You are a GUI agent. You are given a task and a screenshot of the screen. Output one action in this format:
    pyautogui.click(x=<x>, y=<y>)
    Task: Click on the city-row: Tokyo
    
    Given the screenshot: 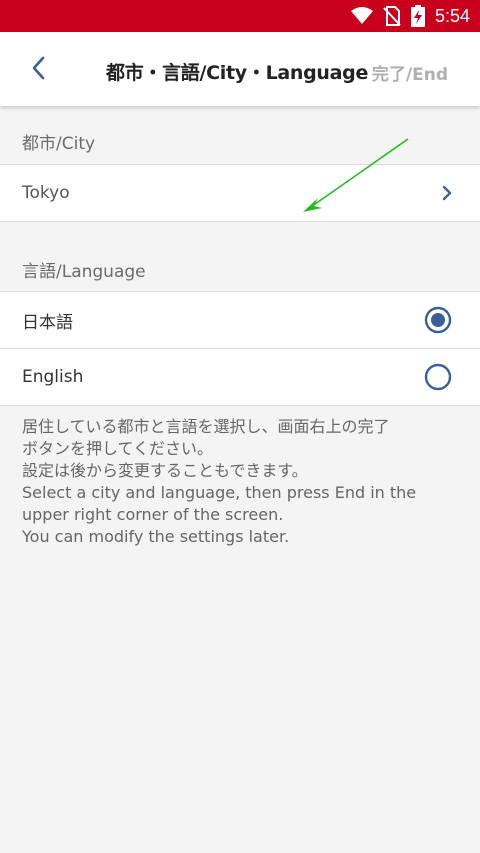 What is the action you would take?
    pyautogui.click(x=240, y=193)
    